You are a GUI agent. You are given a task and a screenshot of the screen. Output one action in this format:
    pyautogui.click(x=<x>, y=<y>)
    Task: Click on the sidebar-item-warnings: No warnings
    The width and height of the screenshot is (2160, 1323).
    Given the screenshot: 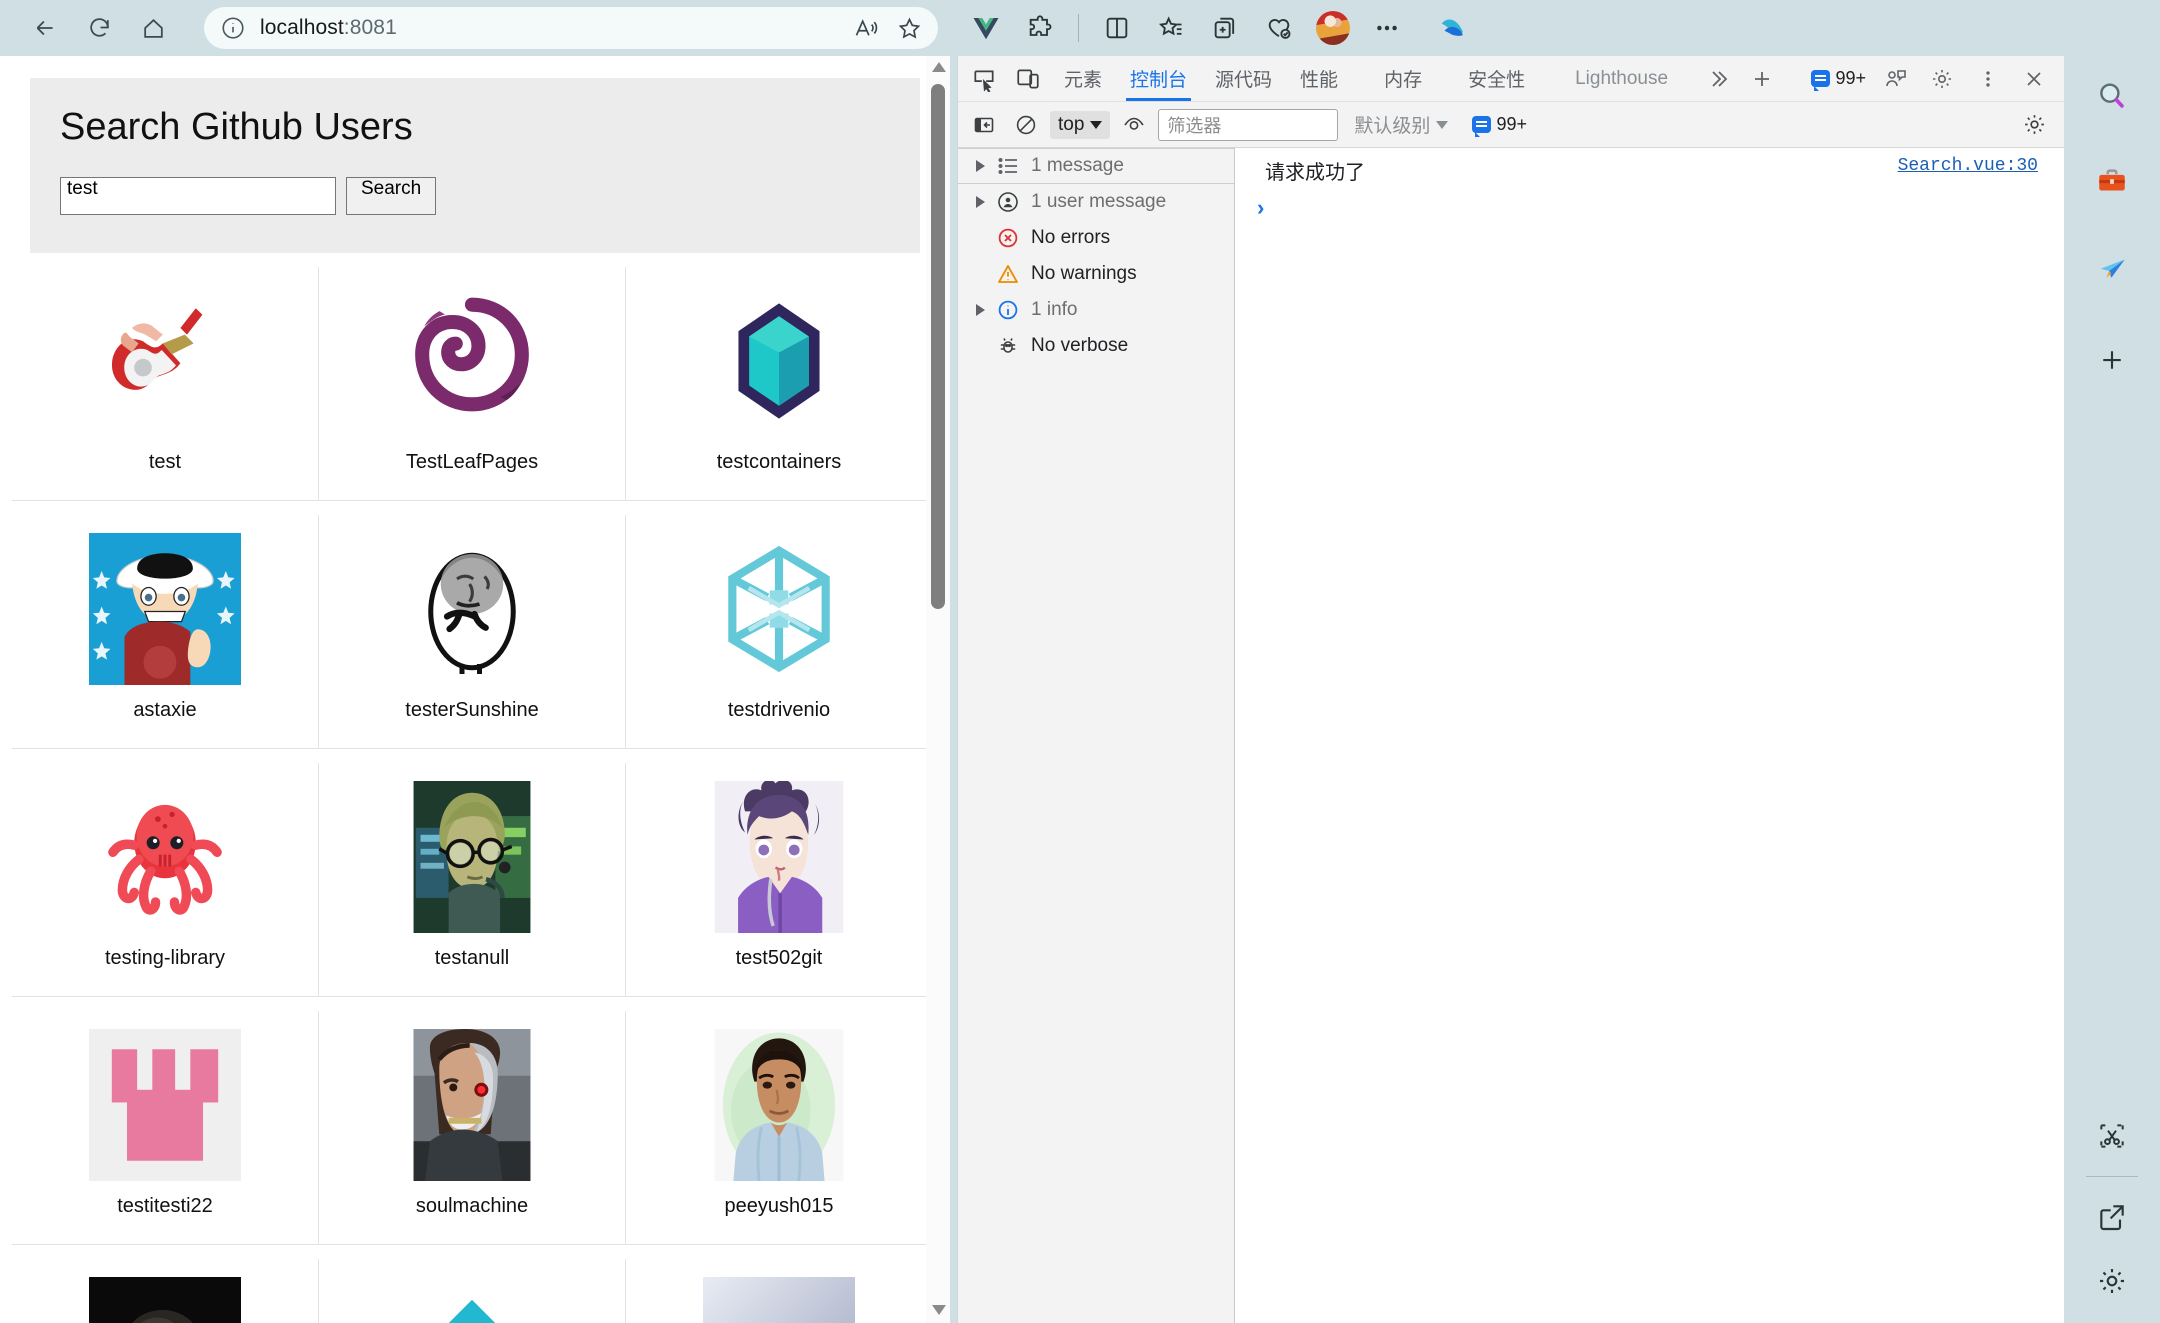 What is the action you would take?
    pyautogui.click(x=1096, y=274)
    